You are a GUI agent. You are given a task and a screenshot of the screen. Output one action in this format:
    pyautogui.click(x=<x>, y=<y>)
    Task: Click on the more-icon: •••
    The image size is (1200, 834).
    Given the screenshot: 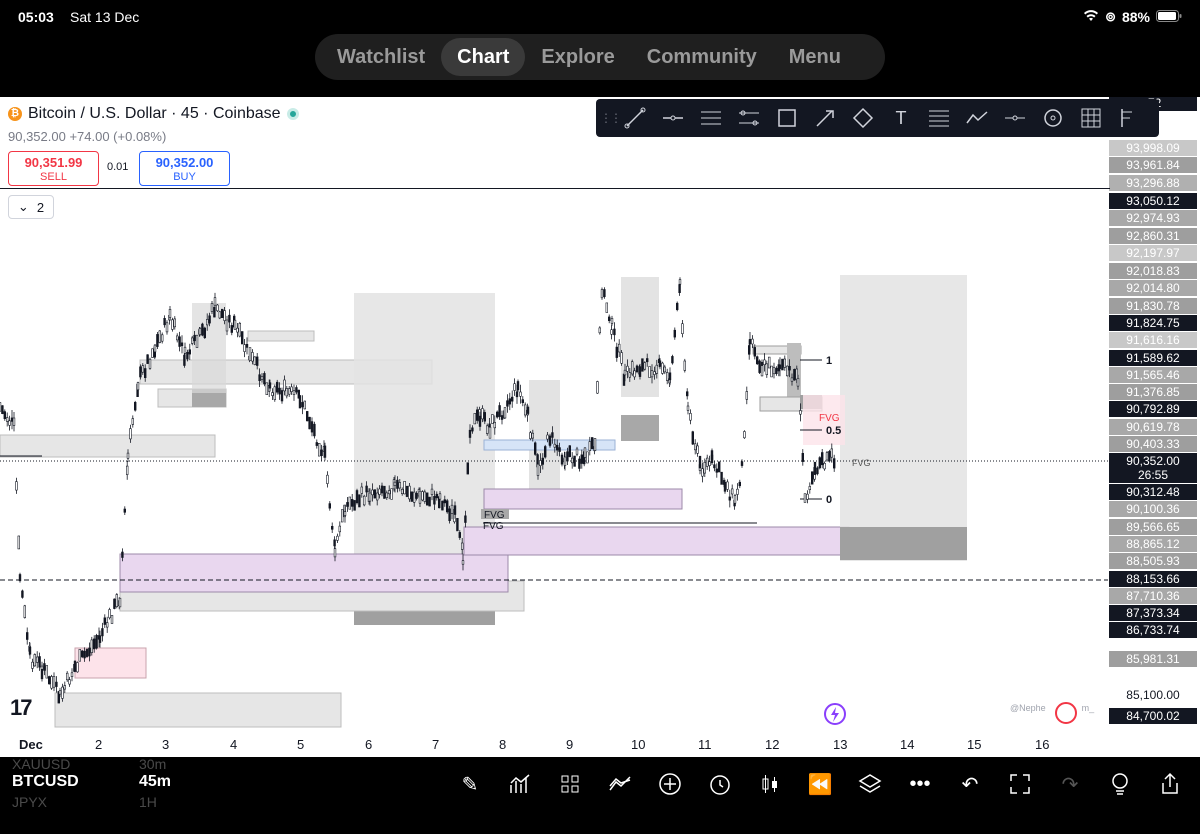 What is the action you would take?
    pyautogui.click(x=920, y=784)
    